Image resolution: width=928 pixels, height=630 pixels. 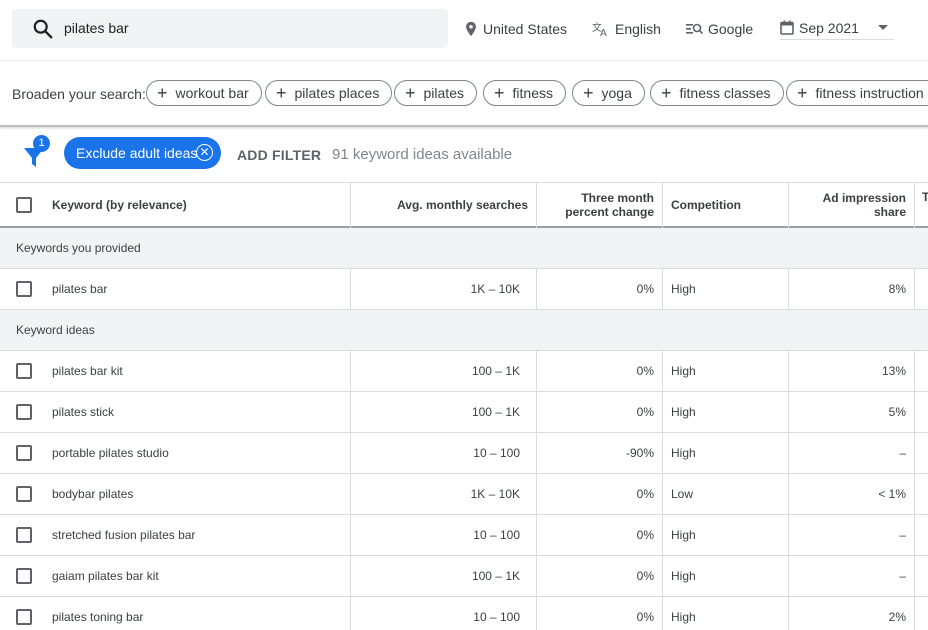 What do you see at coordinates (892, 494) in the screenshot?
I see `ad-share-cell: < 1%` at bounding box center [892, 494].